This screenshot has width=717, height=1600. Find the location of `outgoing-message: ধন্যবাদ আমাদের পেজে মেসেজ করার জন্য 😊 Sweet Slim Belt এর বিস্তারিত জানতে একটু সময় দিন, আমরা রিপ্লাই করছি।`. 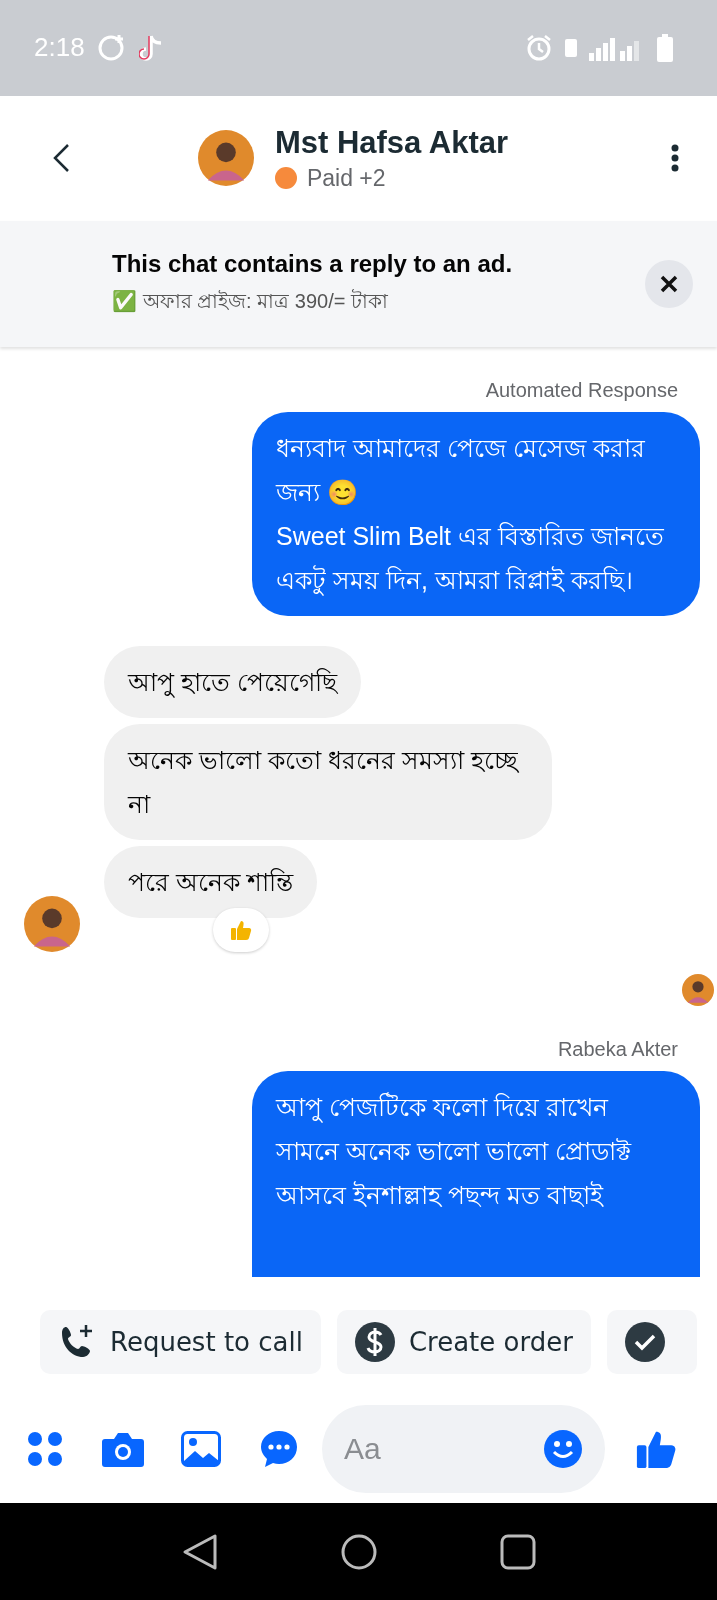

outgoing-message: ধন্যবাদ আমাদের পেজে মেসেজ করার জন্য 😊 Sweet Slim Belt এর বিস্তারিত জানতে একটু সময় দিন, আমরা রিপ্লাই করছি। is located at coordinates (476, 514).